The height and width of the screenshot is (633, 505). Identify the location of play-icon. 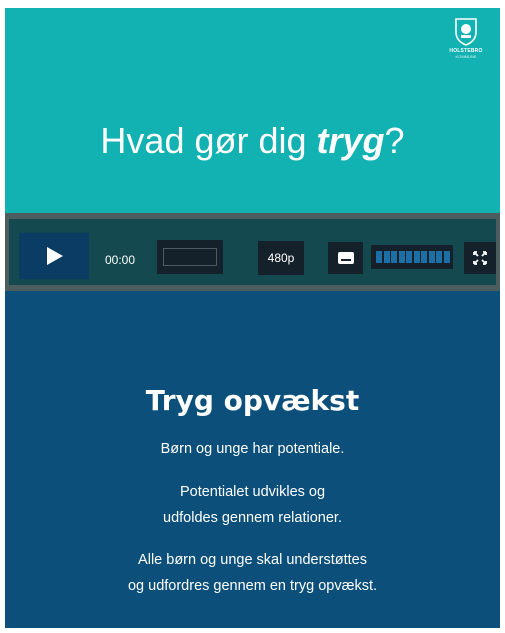
(55, 256).